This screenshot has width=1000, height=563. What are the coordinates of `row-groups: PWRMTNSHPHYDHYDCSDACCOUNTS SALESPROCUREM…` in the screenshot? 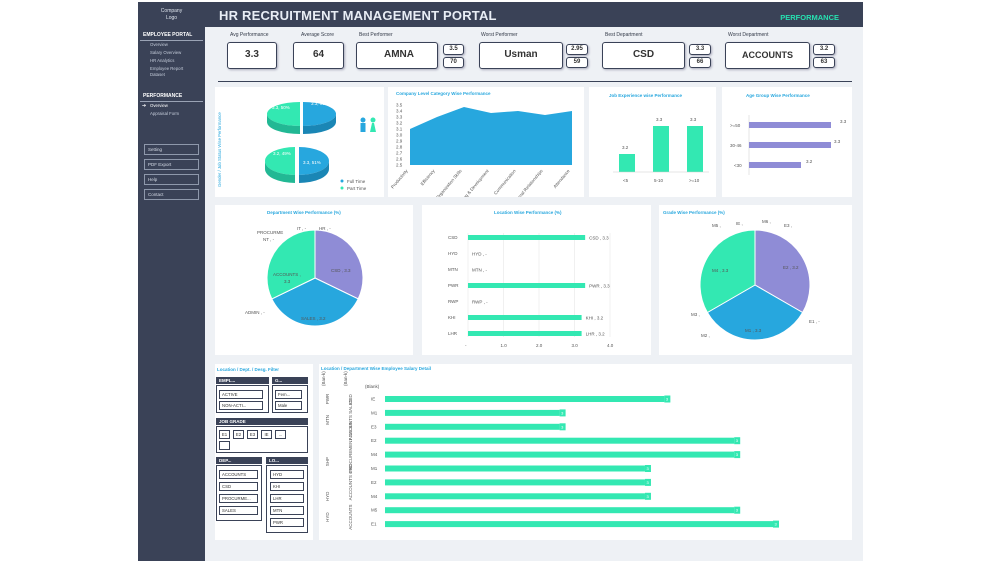 It's located at (339, 461).